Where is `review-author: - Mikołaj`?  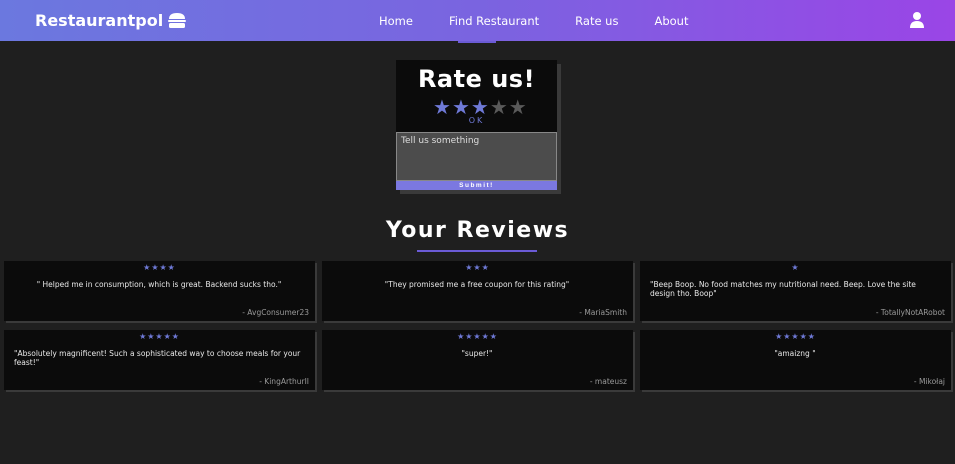 review-author: - Mikołaj is located at coordinates (929, 381).